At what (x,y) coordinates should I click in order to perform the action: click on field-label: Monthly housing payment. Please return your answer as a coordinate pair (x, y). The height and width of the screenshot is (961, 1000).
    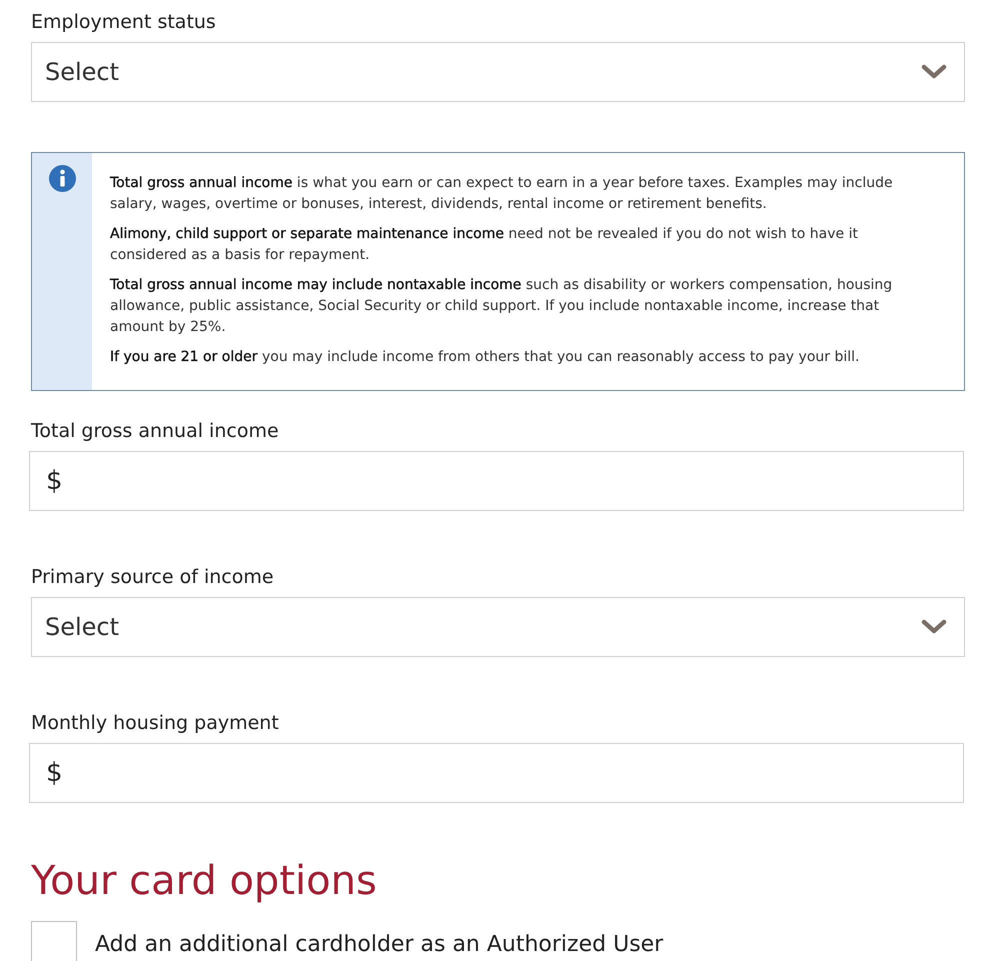
    Looking at the image, I should click on (155, 723).